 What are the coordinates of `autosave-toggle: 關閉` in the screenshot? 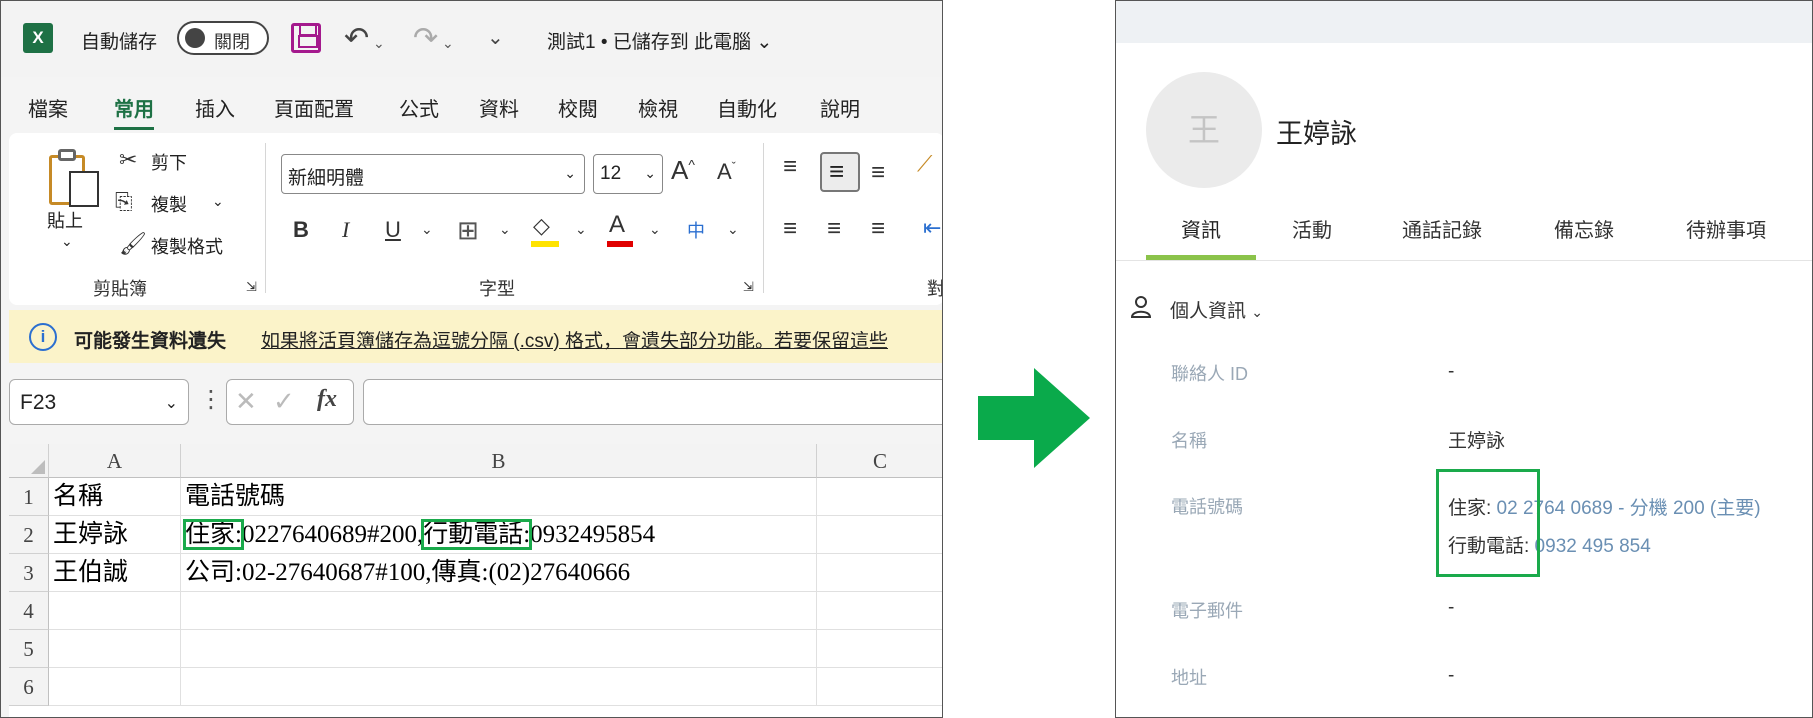 It's located at (223, 38).